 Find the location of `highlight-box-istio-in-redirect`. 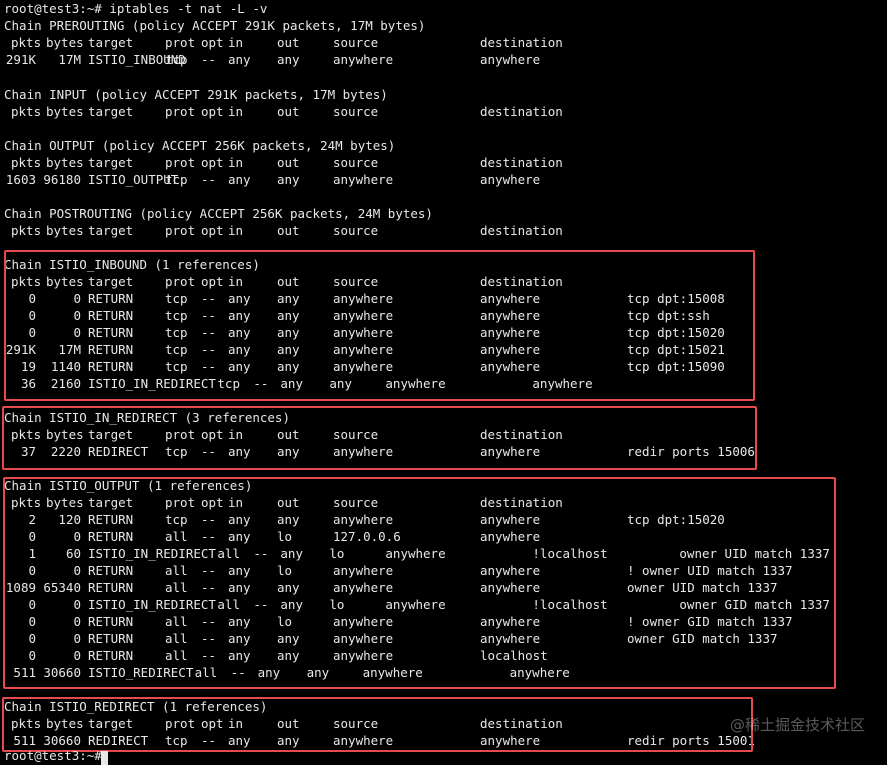

highlight-box-istio-in-redirect is located at coordinates (379, 438).